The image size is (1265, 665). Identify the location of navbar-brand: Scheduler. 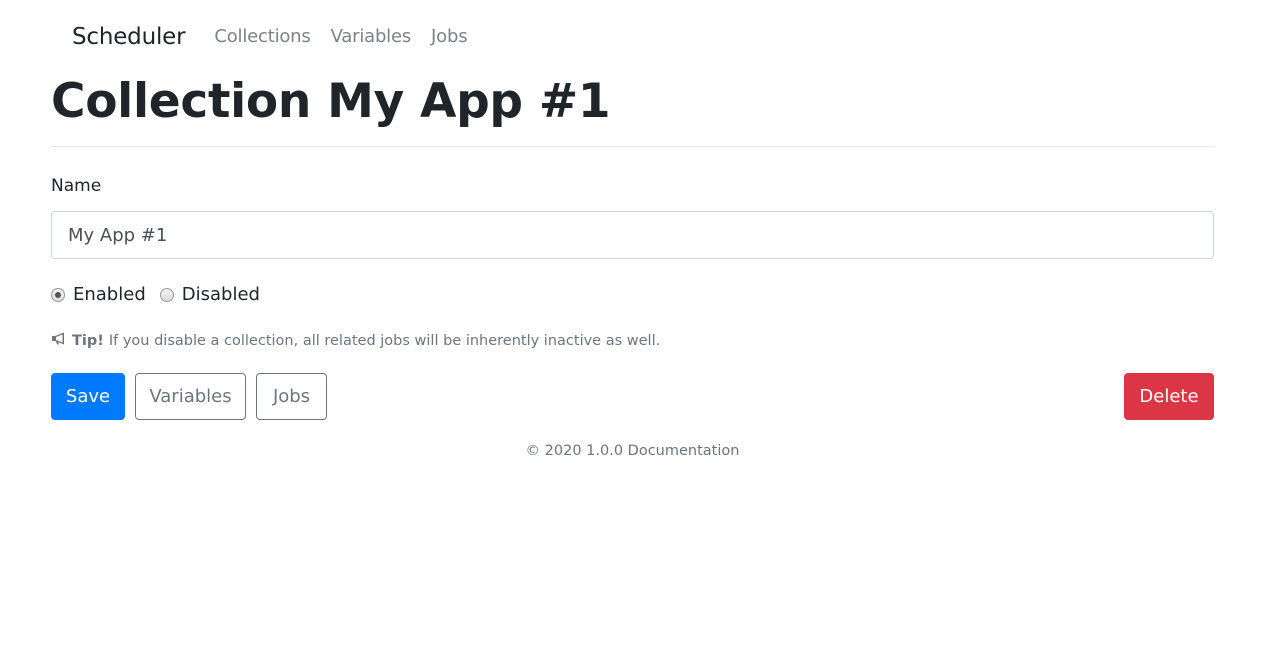
(129, 37).